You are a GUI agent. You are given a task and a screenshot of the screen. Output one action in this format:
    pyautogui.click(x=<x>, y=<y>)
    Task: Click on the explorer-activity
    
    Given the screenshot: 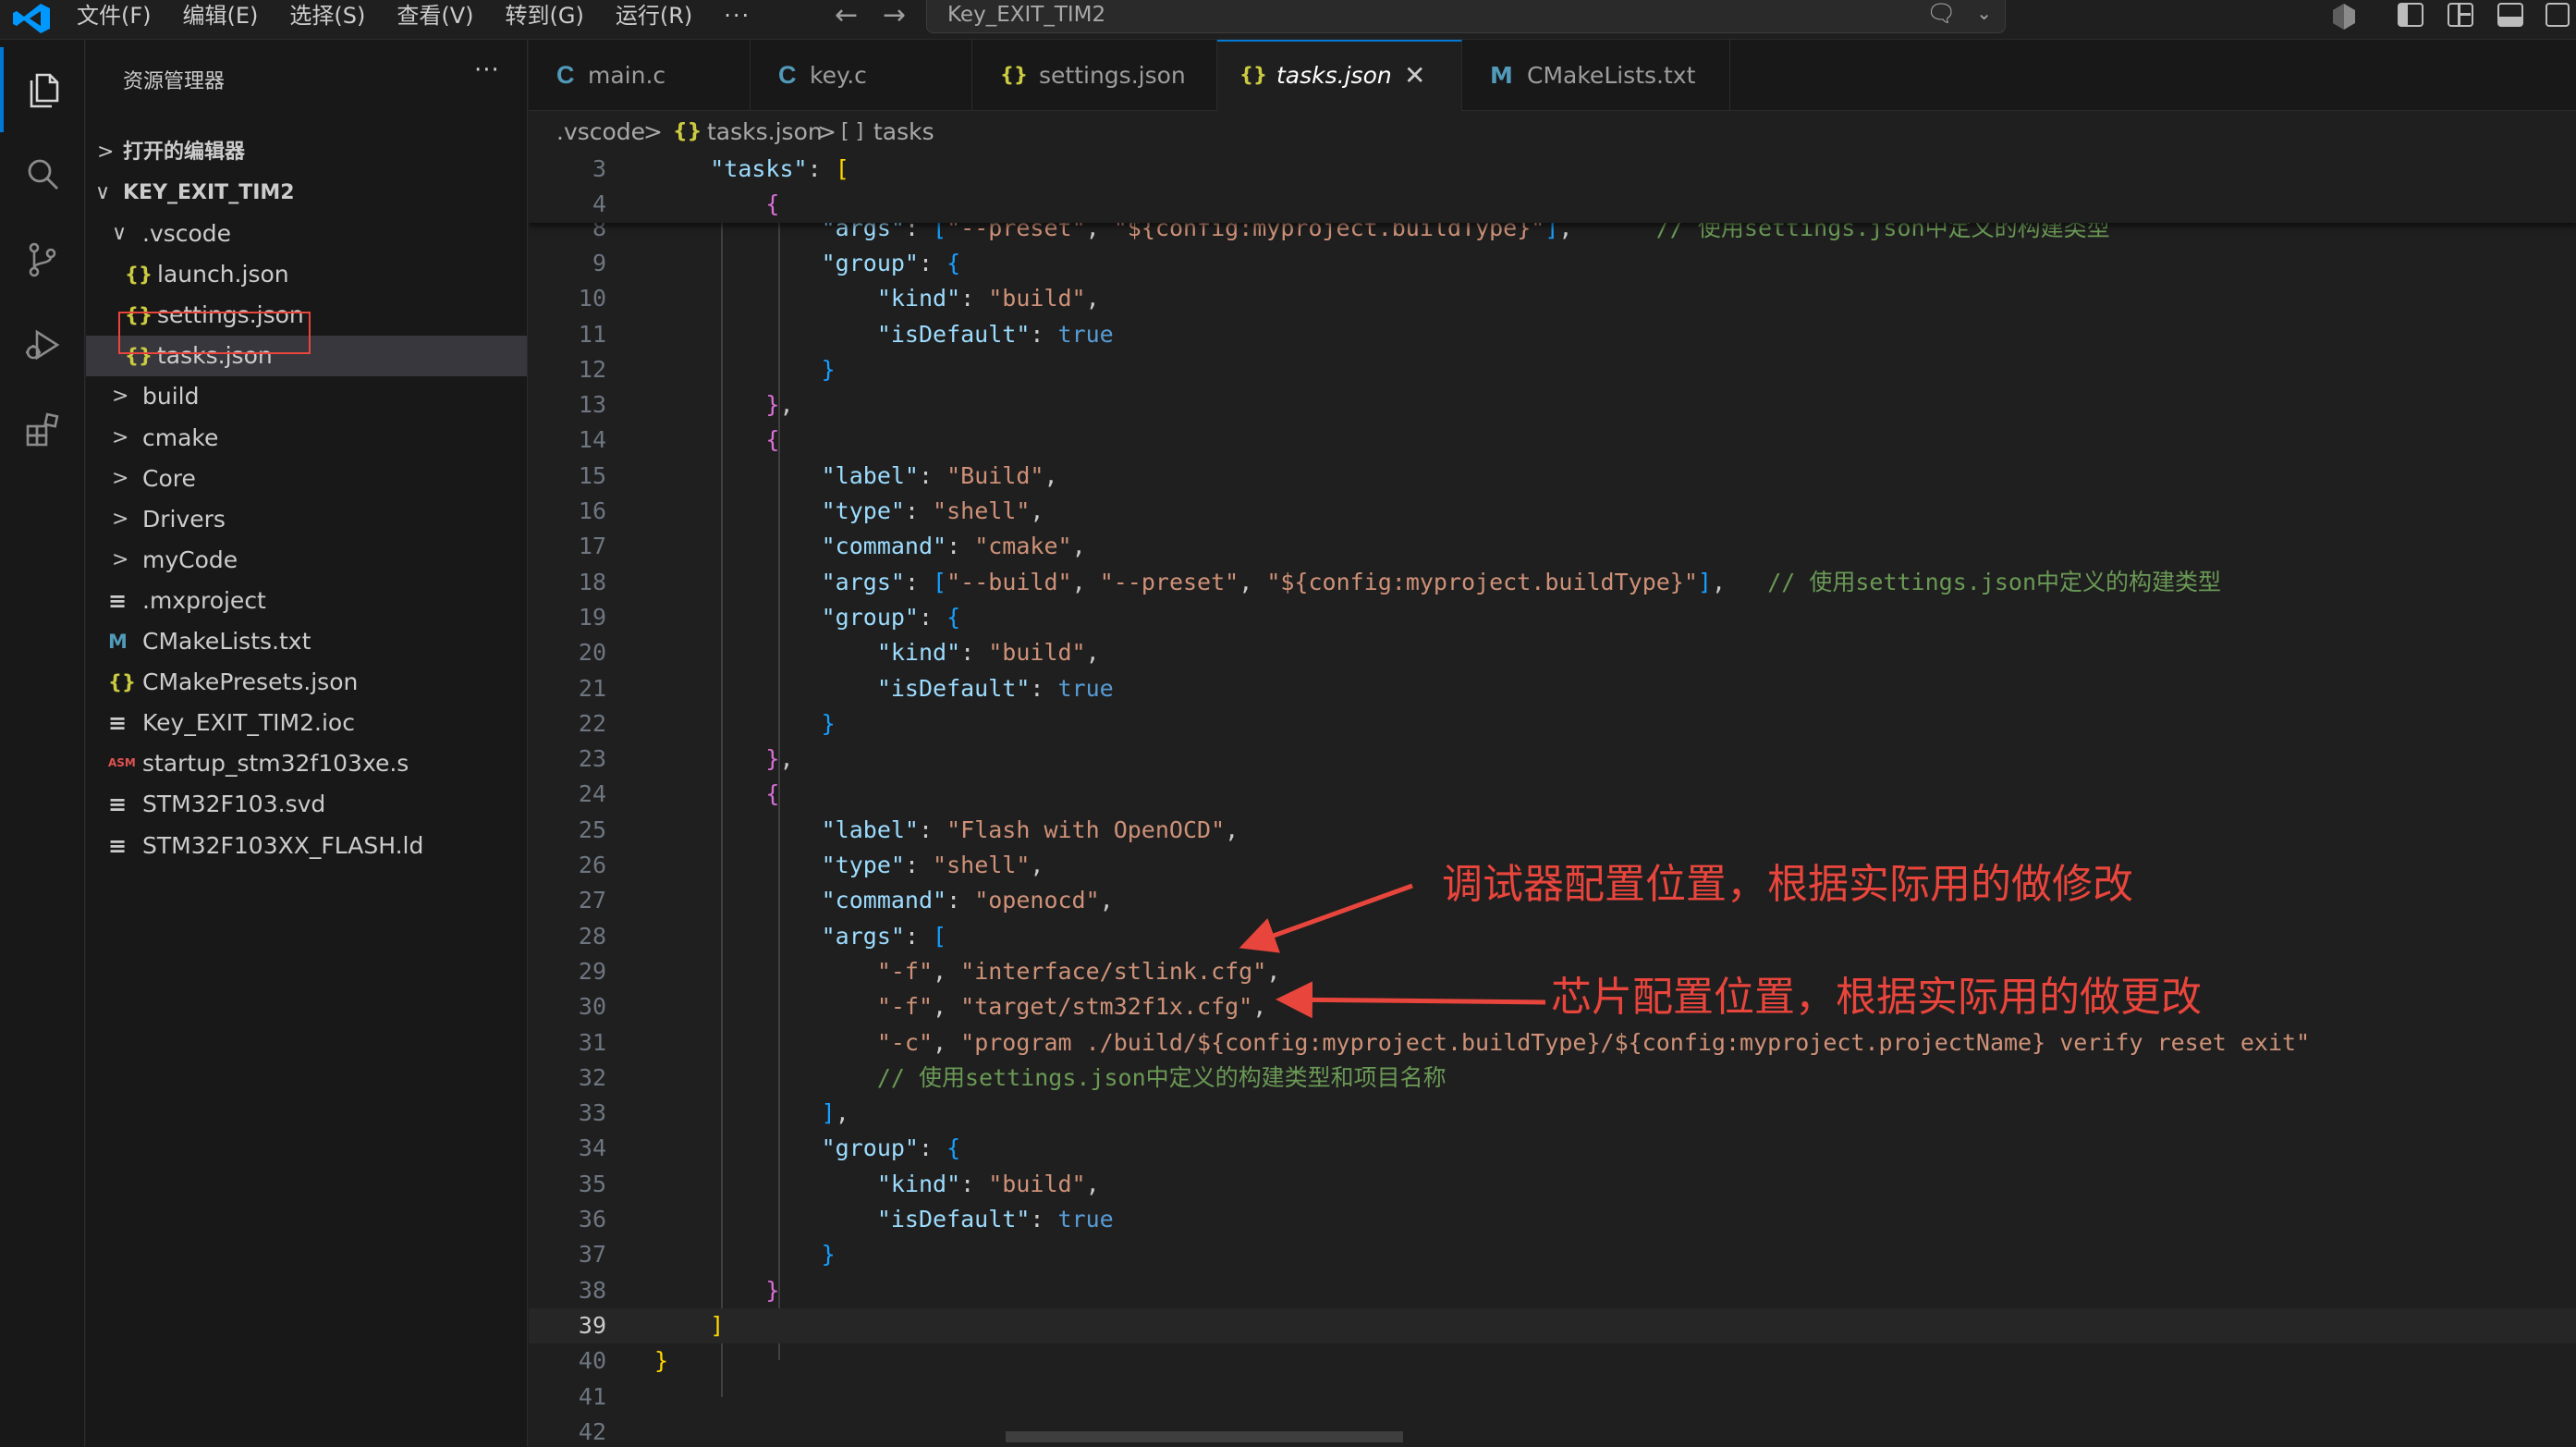 What is the action you would take?
    pyautogui.click(x=42, y=89)
    